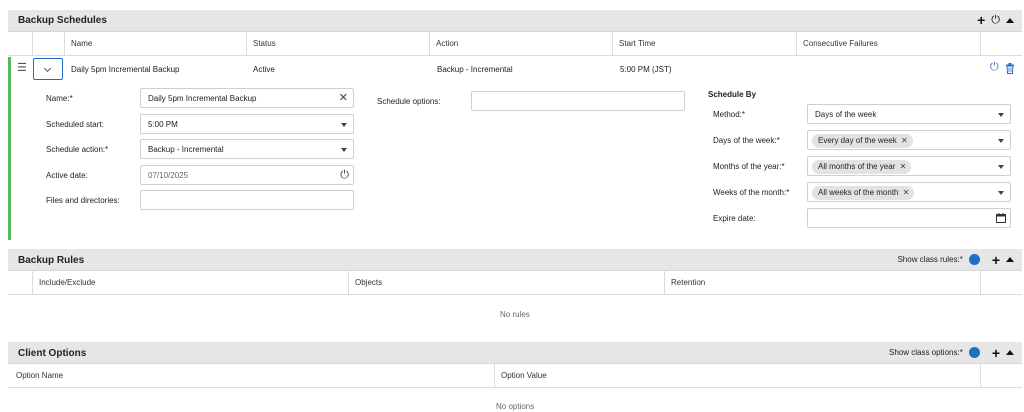 This screenshot has height=412, width=1024. Describe the element at coordinates (737, 376) in the screenshot. I see `col-option-value: Option Value` at that location.